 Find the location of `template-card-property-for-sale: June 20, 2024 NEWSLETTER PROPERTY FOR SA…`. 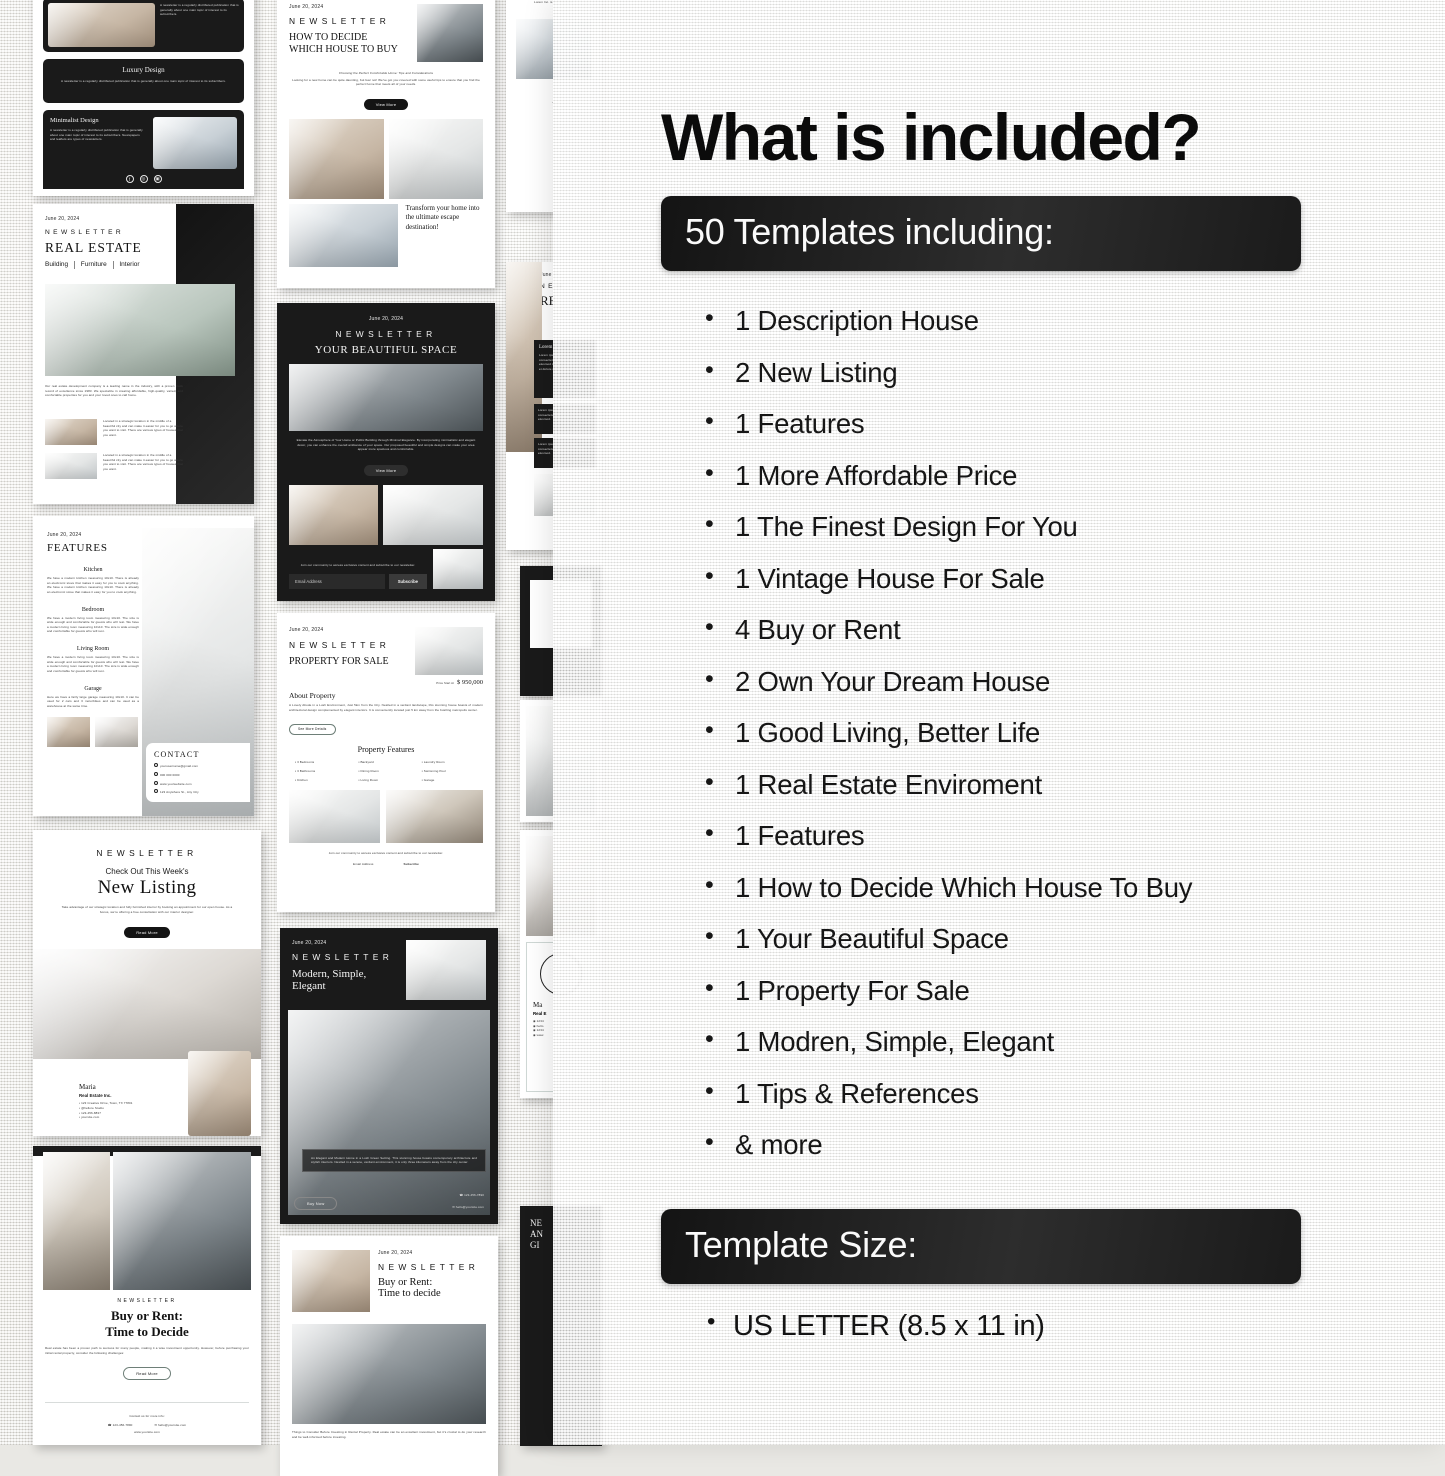

template-card-property-for-sale: June 20, 2024 NEWSLETTER PROPERTY FOR SA… is located at coordinates (386, 762).